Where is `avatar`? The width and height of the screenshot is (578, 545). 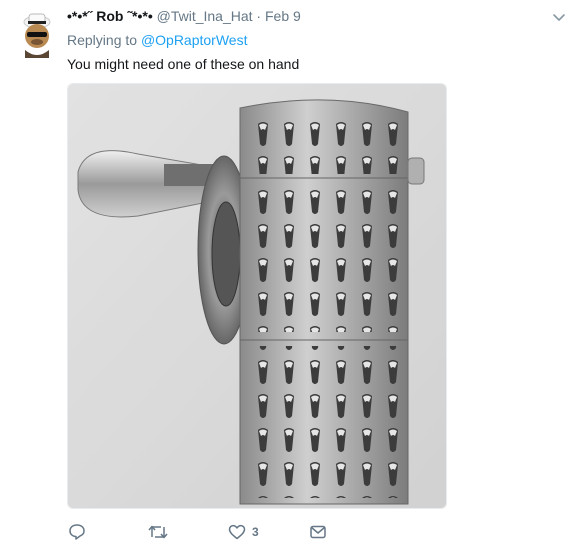
avatar is located at coordinates (37, 34).